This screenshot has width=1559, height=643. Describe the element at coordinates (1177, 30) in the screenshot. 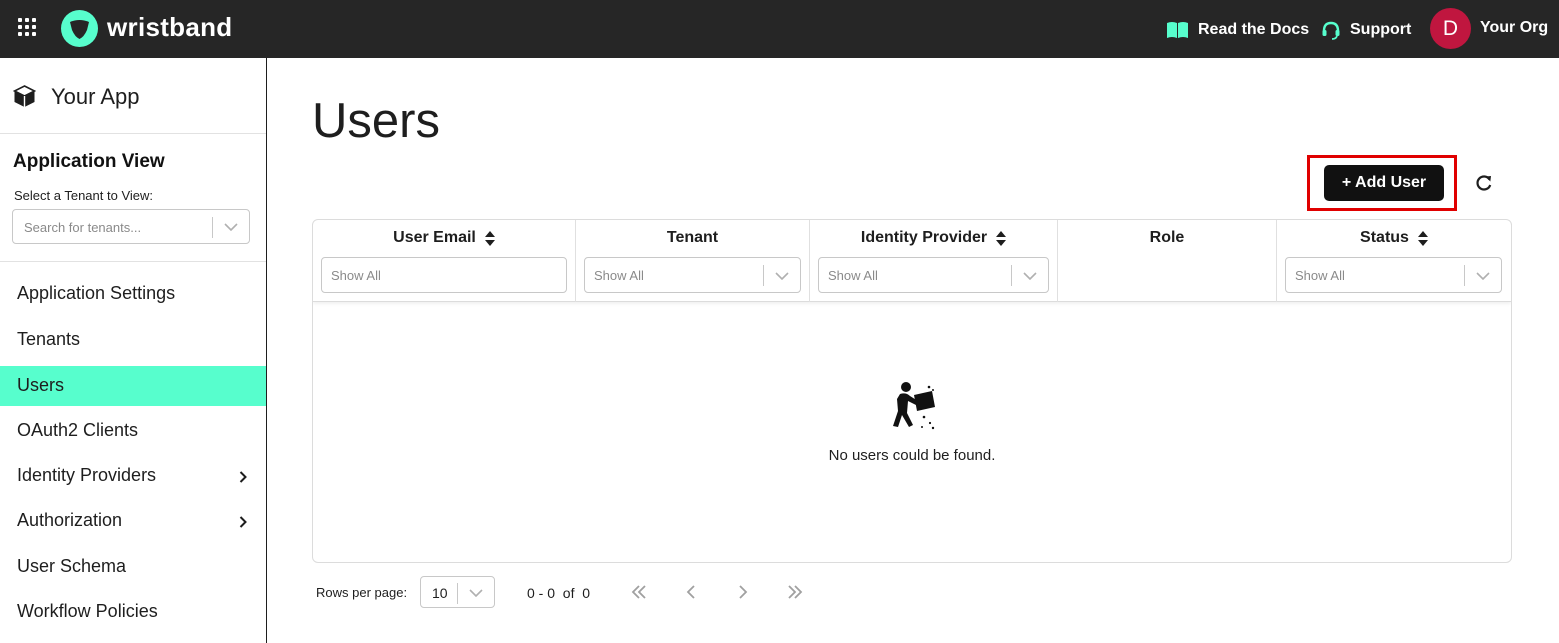

I see `book-icon` at that location.